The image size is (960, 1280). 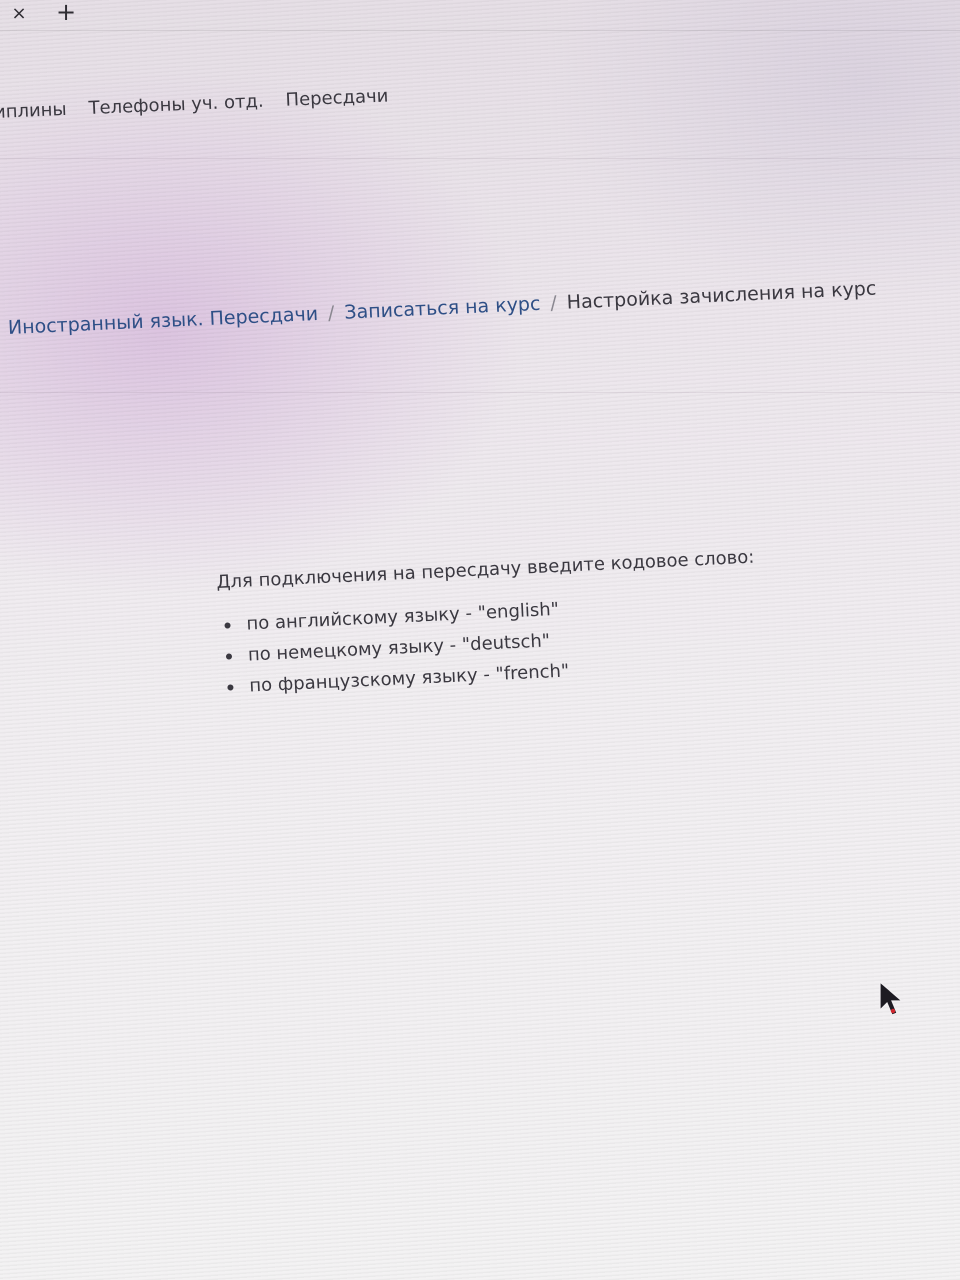 I want to click on breadcrumb-divider, so click(x=480, y=392).